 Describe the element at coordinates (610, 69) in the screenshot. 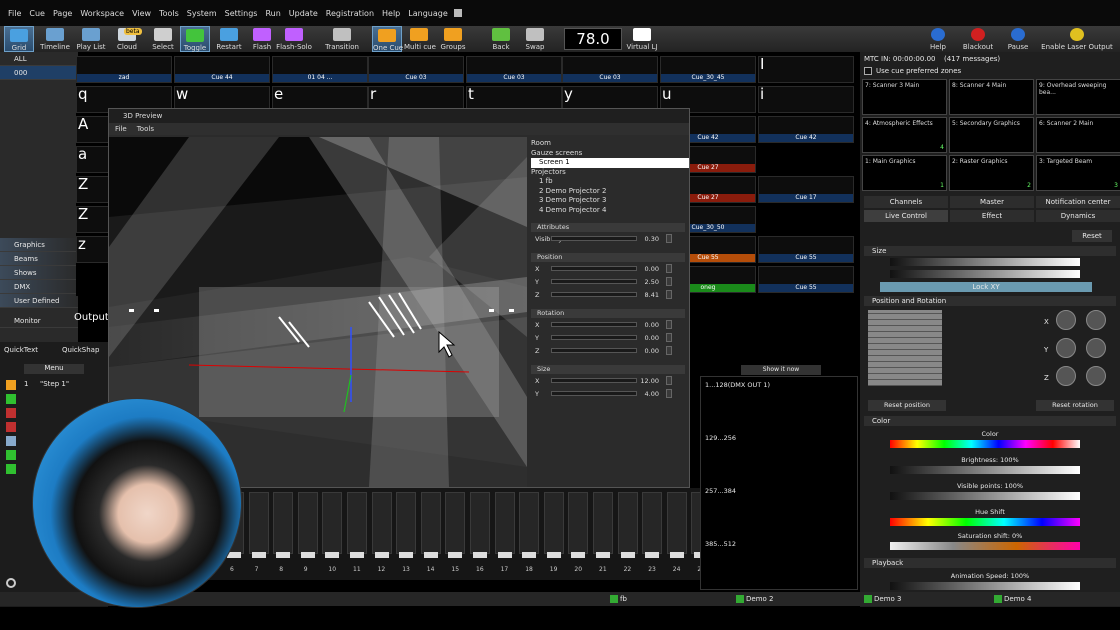

I see `cue-cell: Cue 03` at that location.